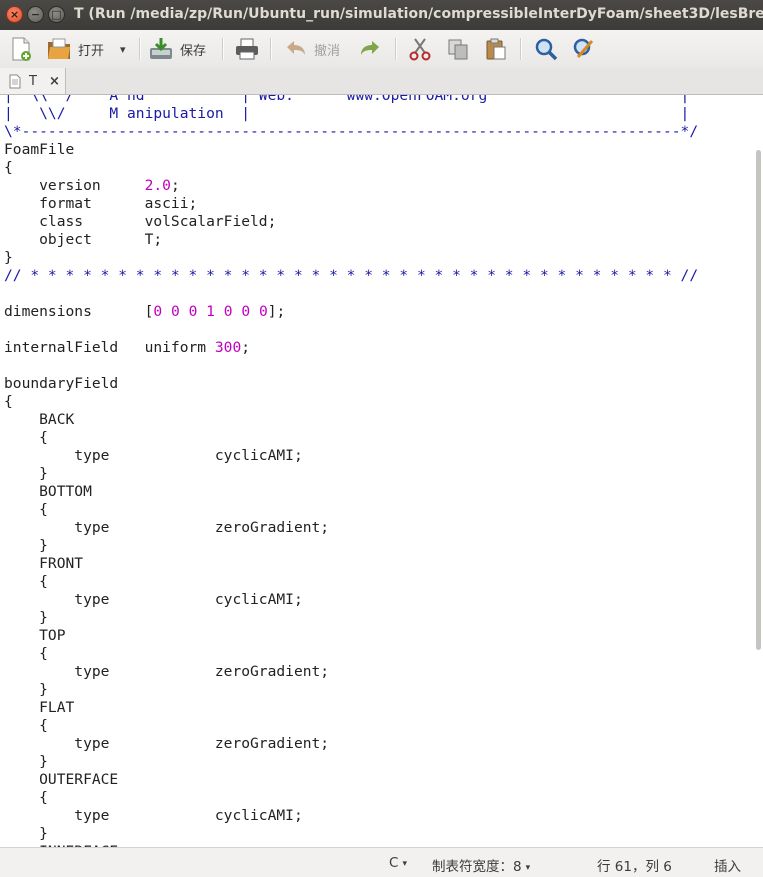  I want to click on cursor-position: 行 61，列 6, so click(634, 867).